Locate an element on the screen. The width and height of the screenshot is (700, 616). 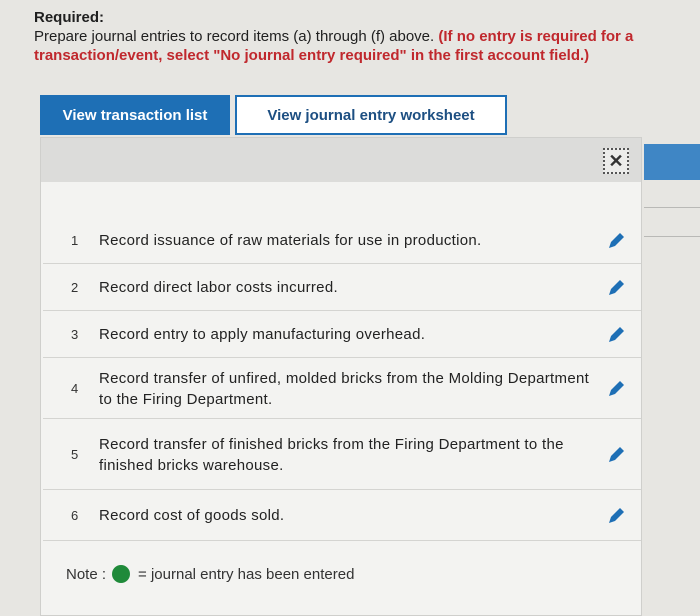
transaction-text: Record direct labor costs incurred. is located at coordinates (218, 287).